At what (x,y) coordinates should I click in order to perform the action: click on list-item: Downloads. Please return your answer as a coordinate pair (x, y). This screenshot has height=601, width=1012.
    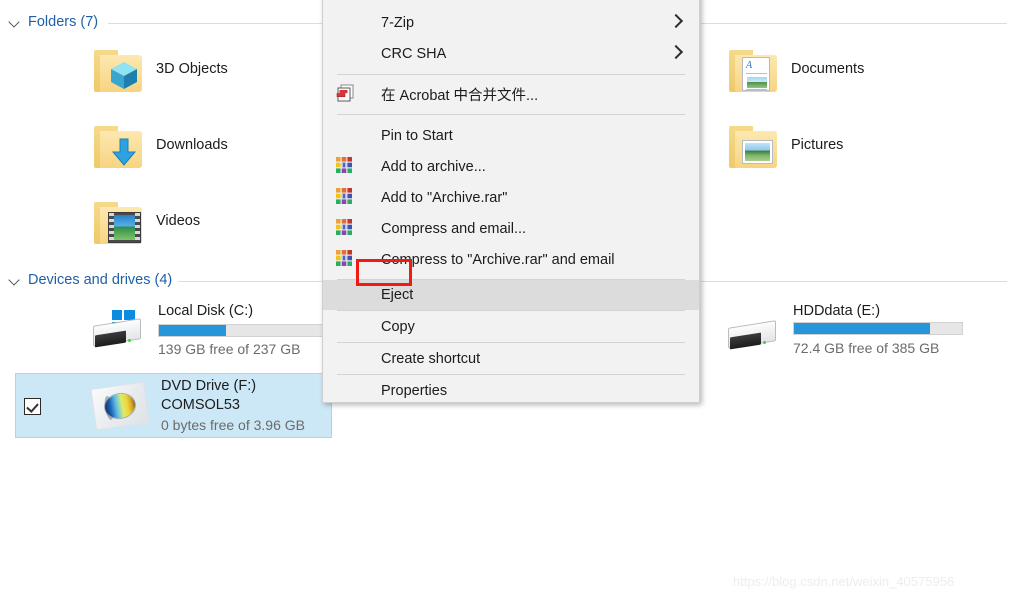
    Looking at the image, I should click on (205, 152).